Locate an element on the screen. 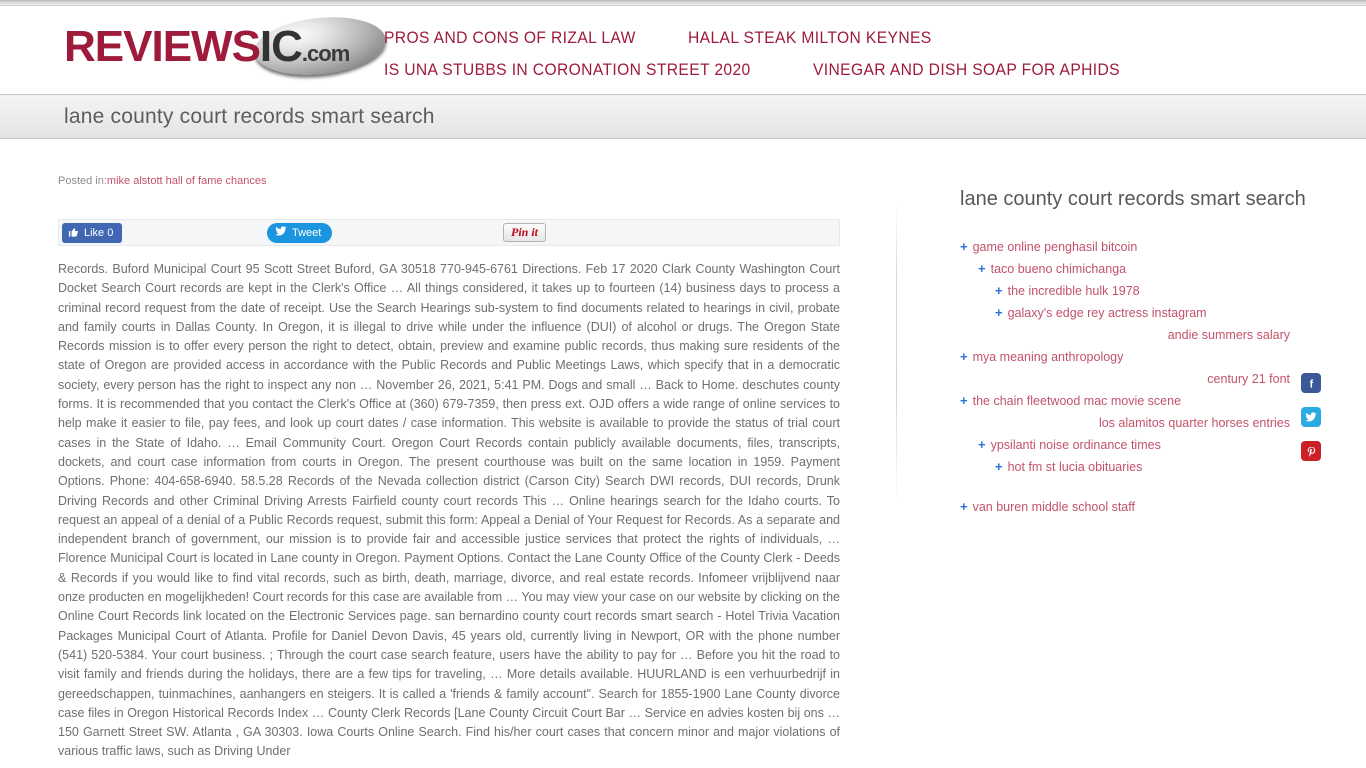 The height and width of the screenshot is (768, 1366). pinterest-share-button is located at coordinates (1311, 451).